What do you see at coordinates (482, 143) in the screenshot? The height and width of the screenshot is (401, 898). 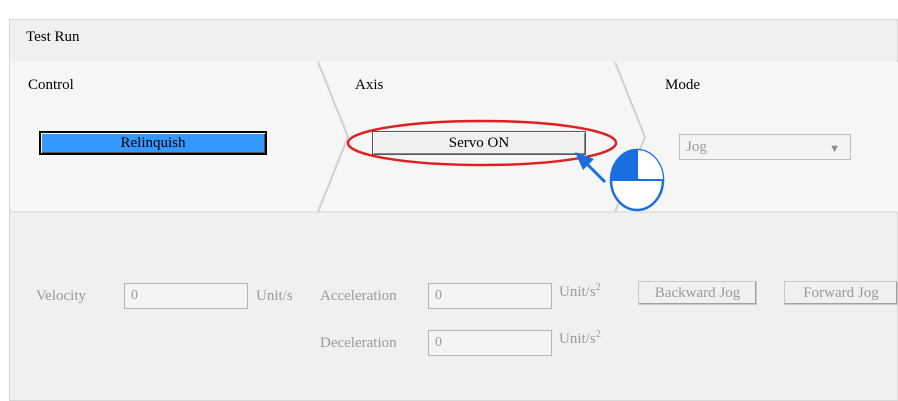 I see `highlight-ellipse` at bounding box center [482, 143].